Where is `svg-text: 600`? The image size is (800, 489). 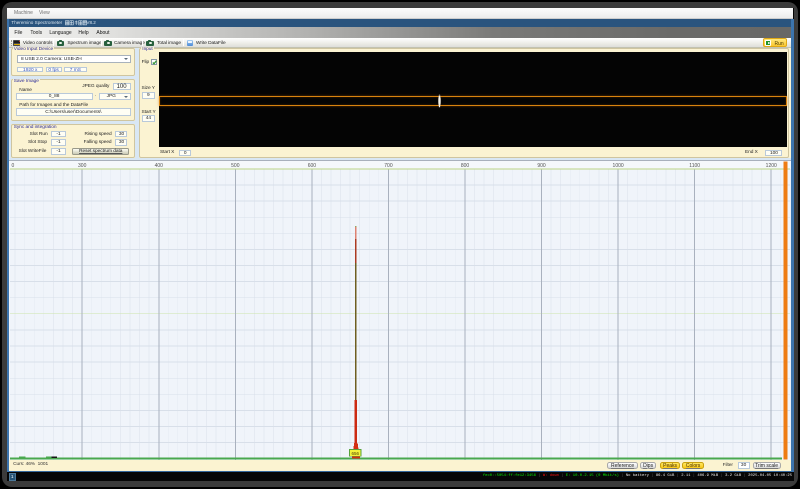
svg-text: 600 is located at coordinates (312, 166).